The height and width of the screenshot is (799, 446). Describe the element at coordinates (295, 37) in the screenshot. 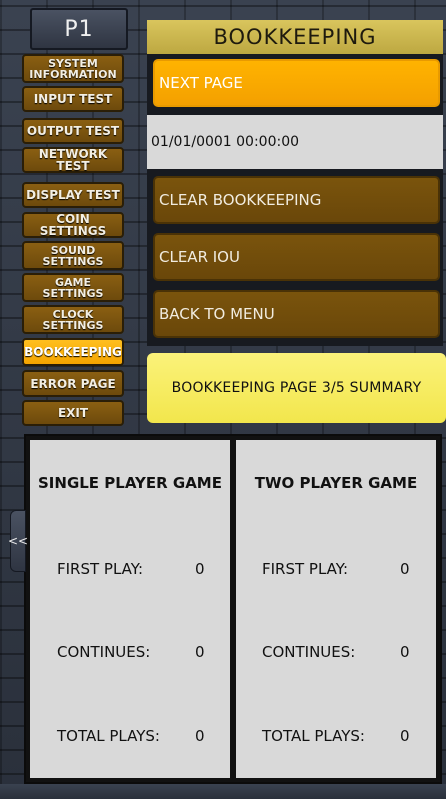

I see `page-title: BOOKKEEPING` at that location.